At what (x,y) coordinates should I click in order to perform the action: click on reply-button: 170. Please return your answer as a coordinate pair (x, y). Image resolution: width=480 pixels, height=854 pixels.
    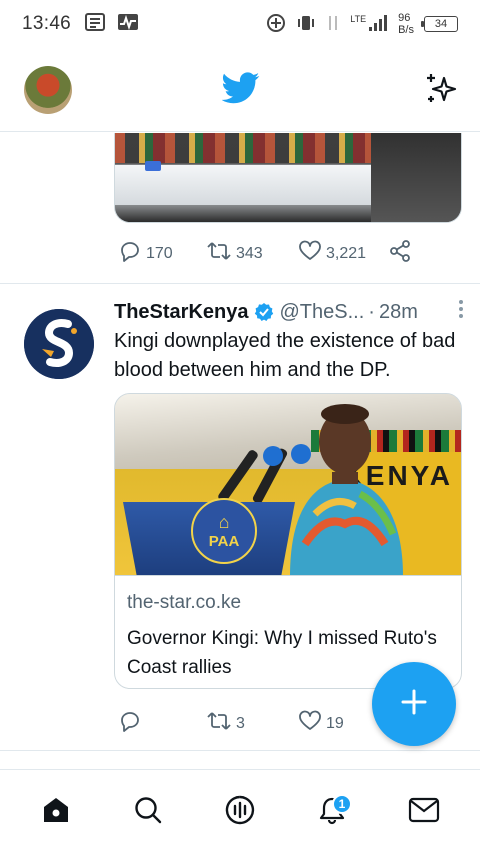
    Looking at the image, I should click on (162, 253).